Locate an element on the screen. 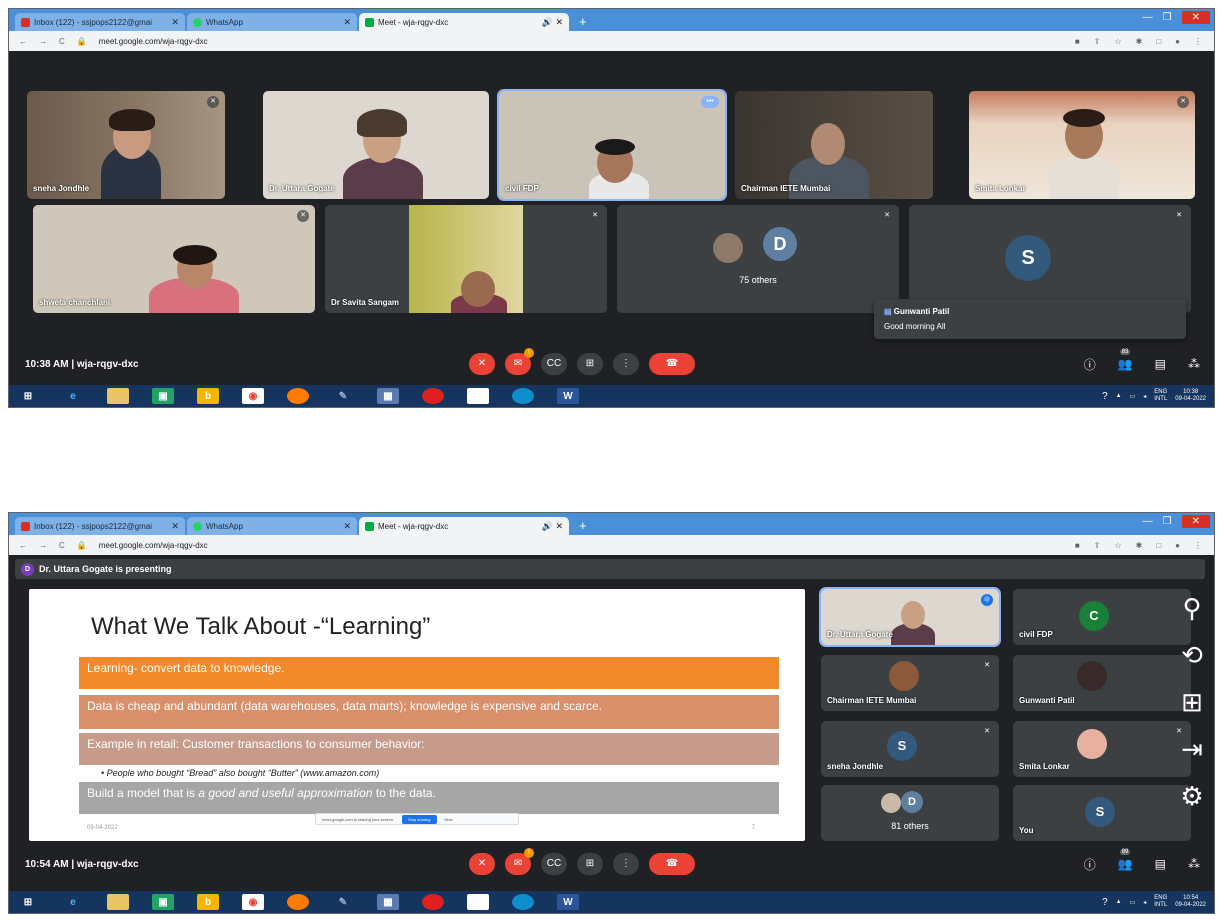 The height and width of the screenshot is (920, 1223). stop-sharing-button: Stop sharing is located at coordinates (419, 819).